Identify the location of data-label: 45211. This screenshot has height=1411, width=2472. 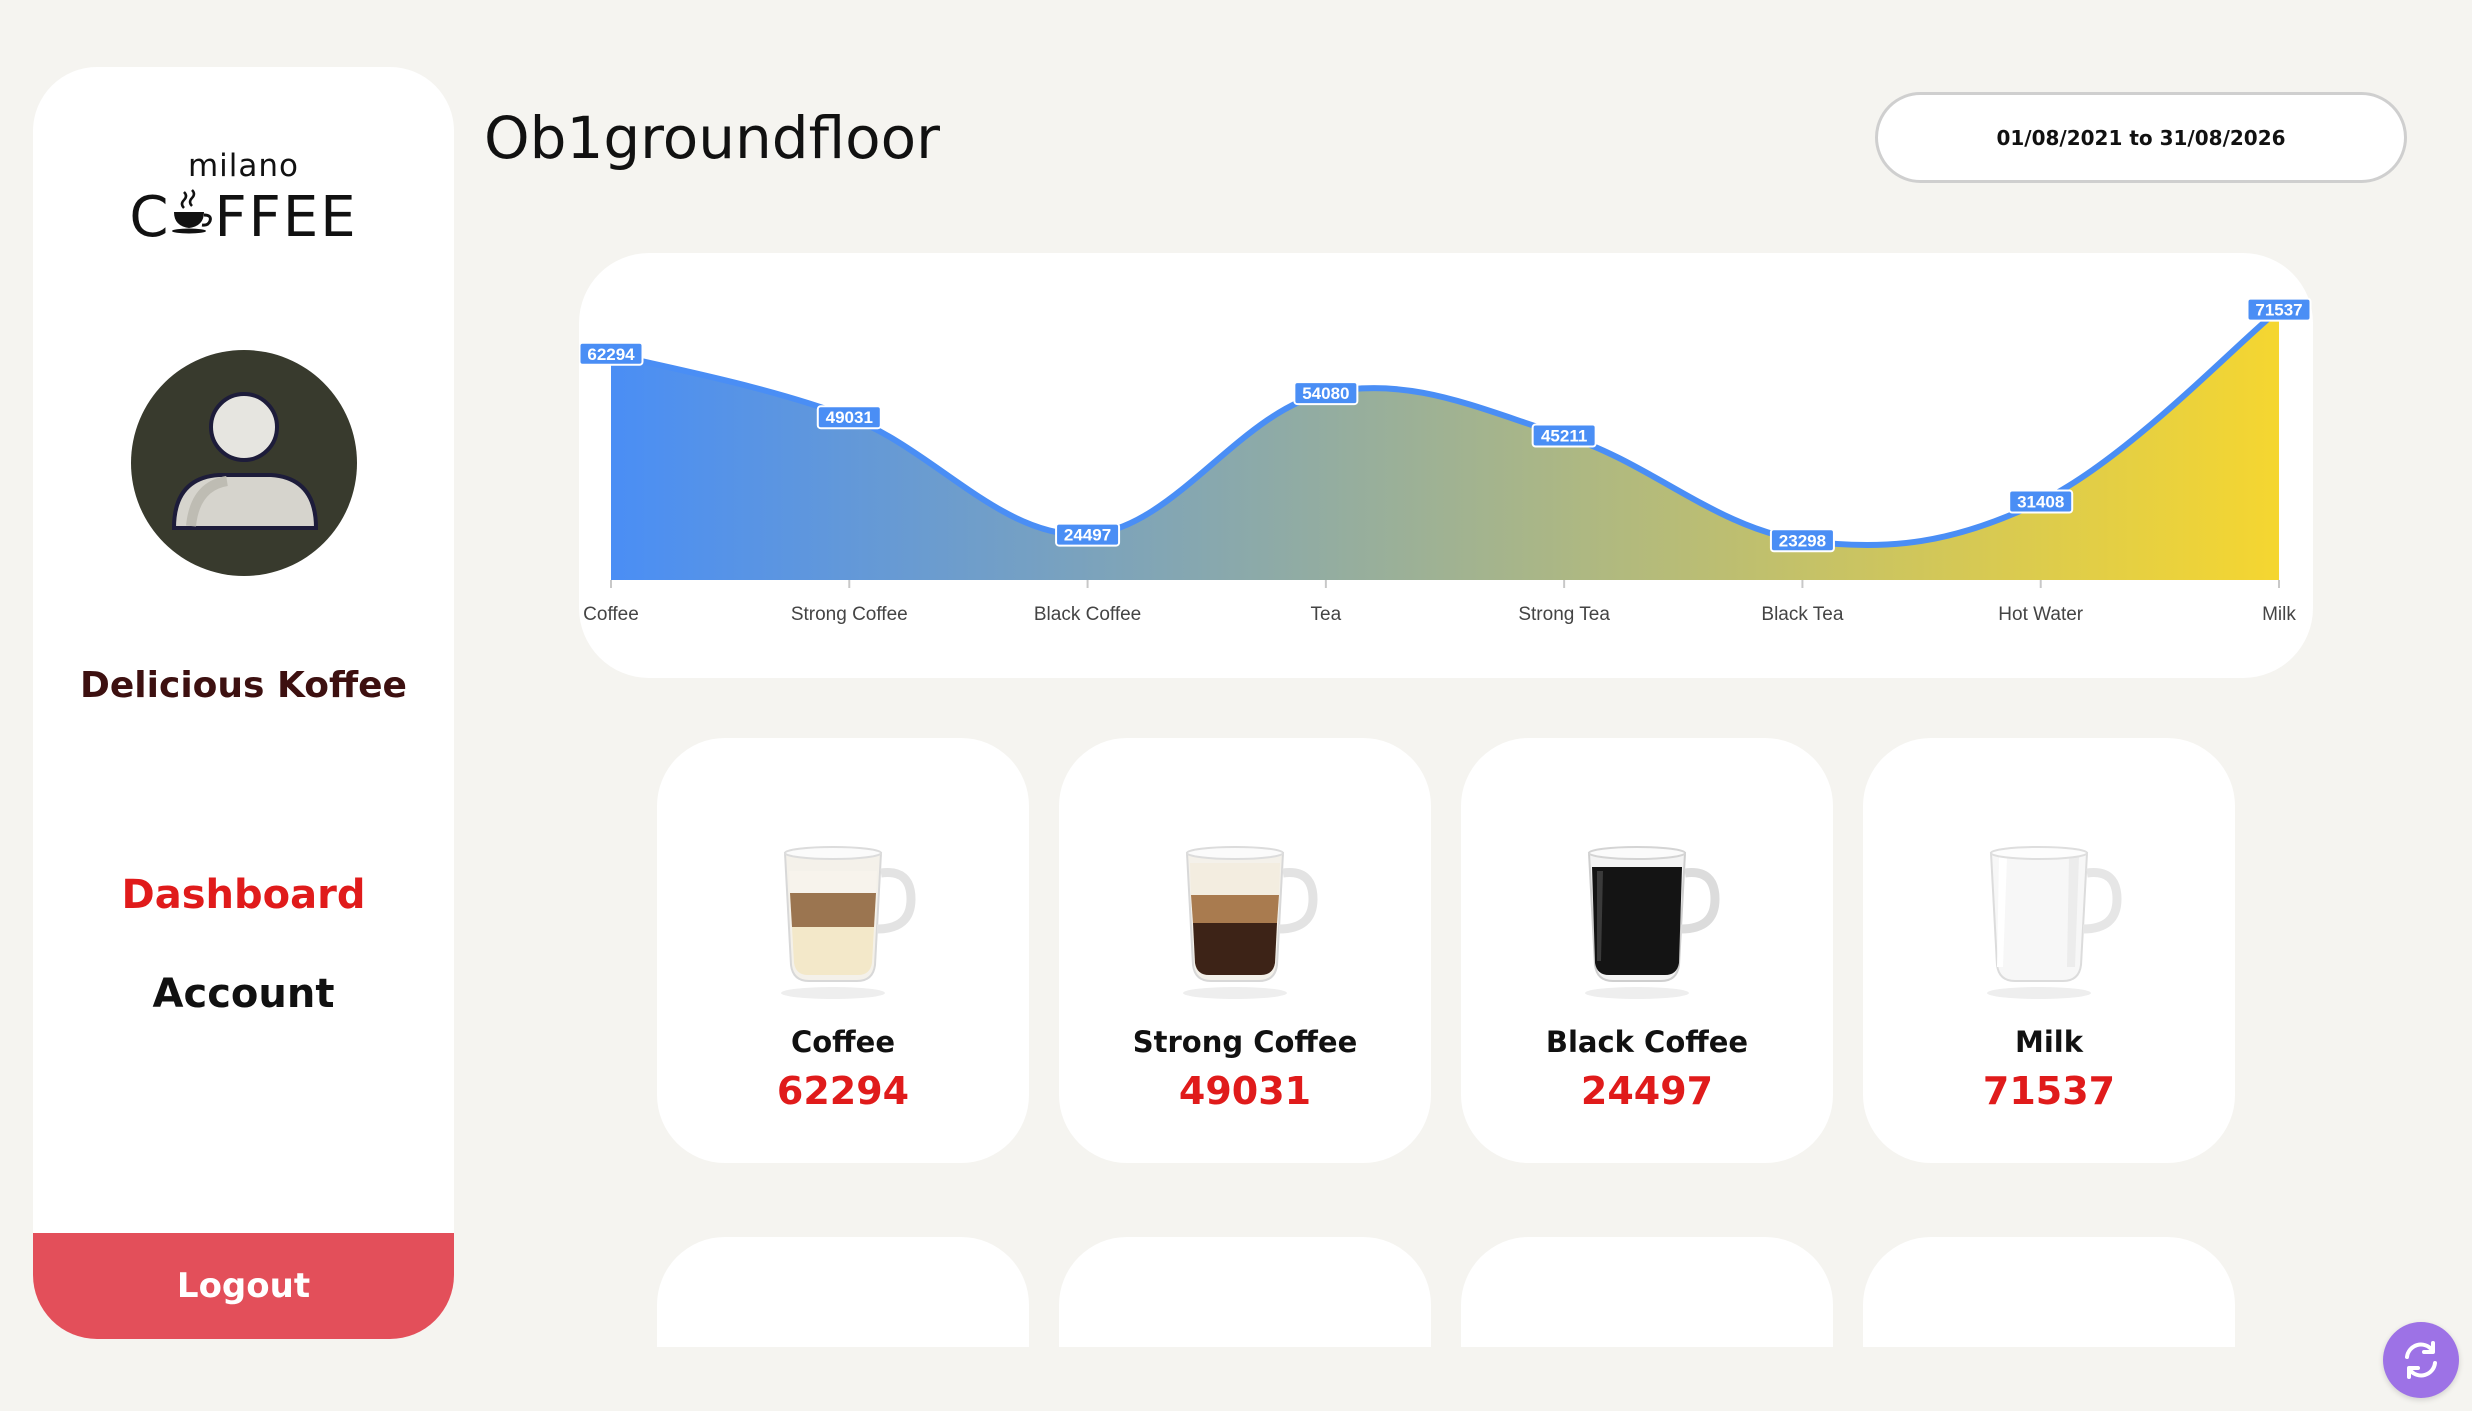
(1564, 435).